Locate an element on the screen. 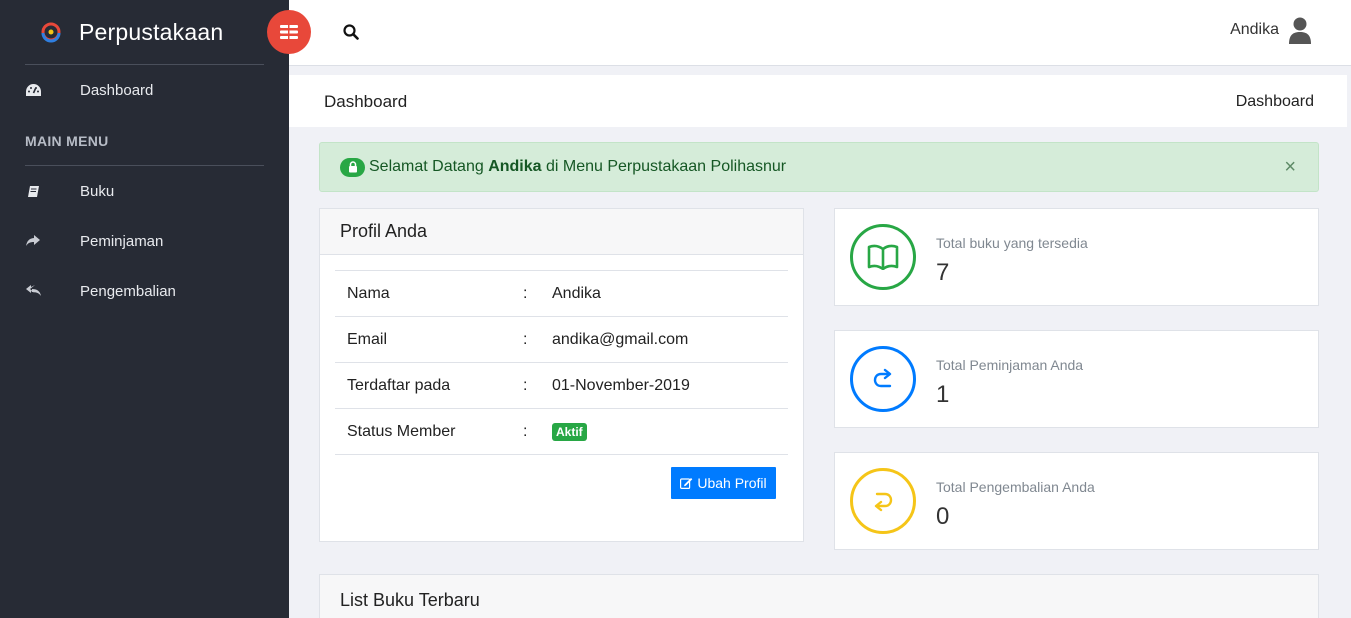  lock-icon is located at coordinates (352, 167).